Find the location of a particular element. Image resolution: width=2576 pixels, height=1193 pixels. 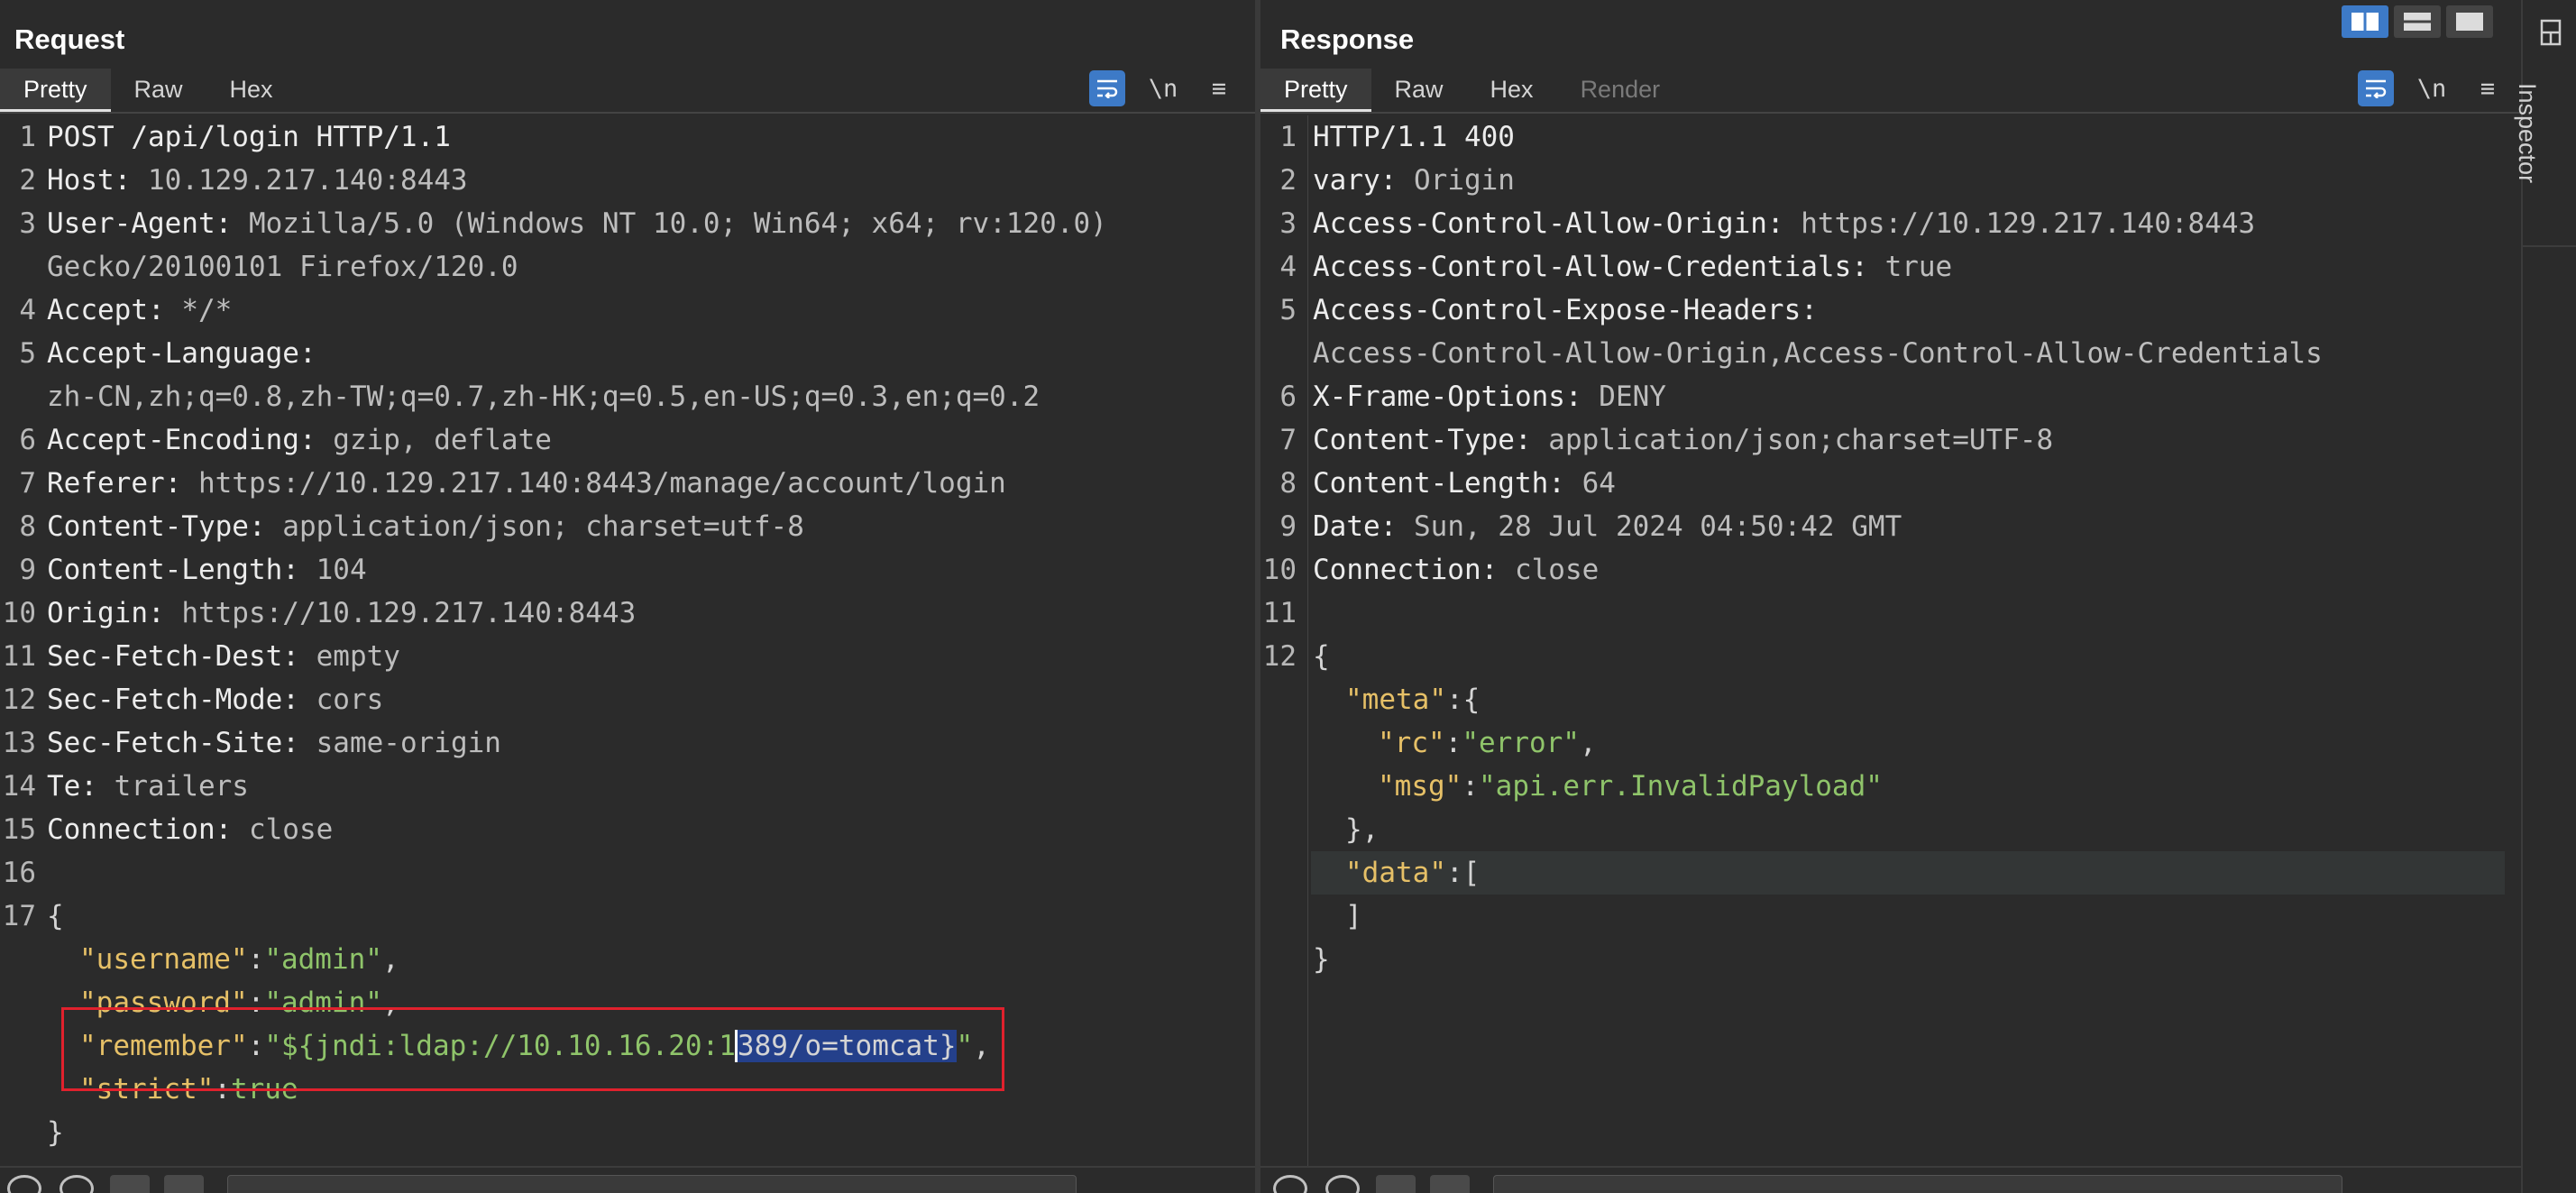

code-line: 12 Sec-Fetch-Mode: cors is located at coordinates (193, 700).